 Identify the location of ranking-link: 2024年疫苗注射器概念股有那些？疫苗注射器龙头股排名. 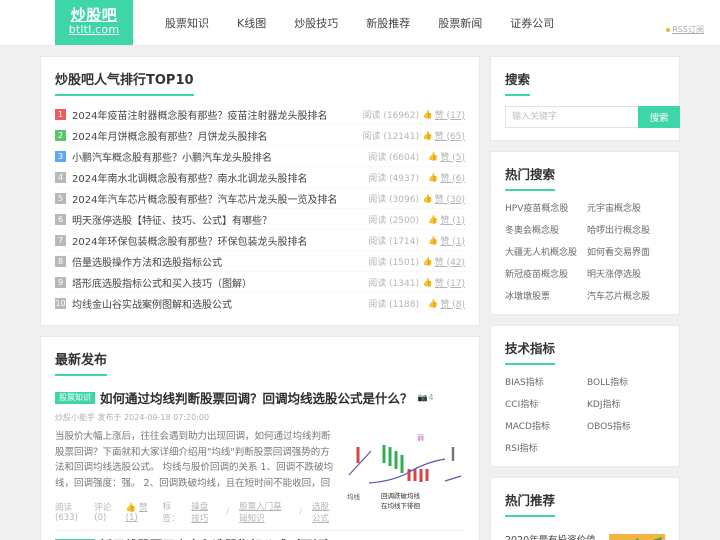
(214, 114).